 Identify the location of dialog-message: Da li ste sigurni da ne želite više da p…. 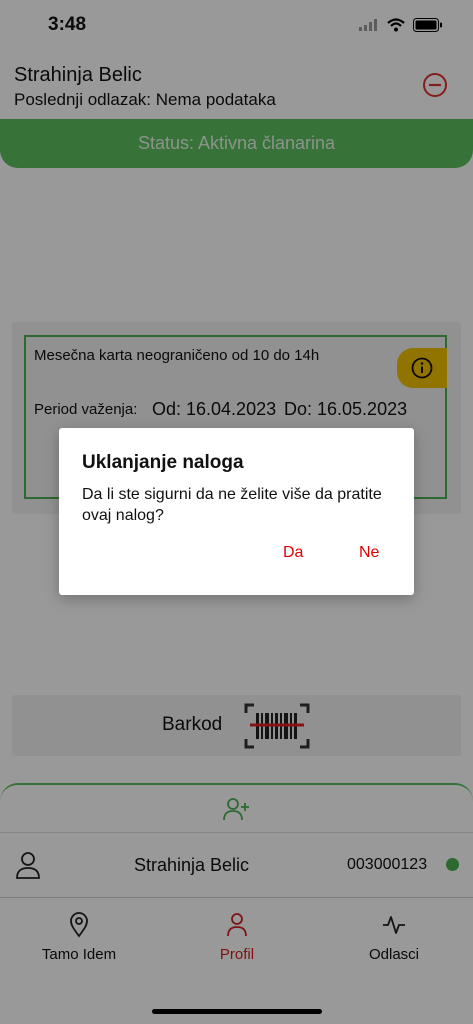
(232, 505).